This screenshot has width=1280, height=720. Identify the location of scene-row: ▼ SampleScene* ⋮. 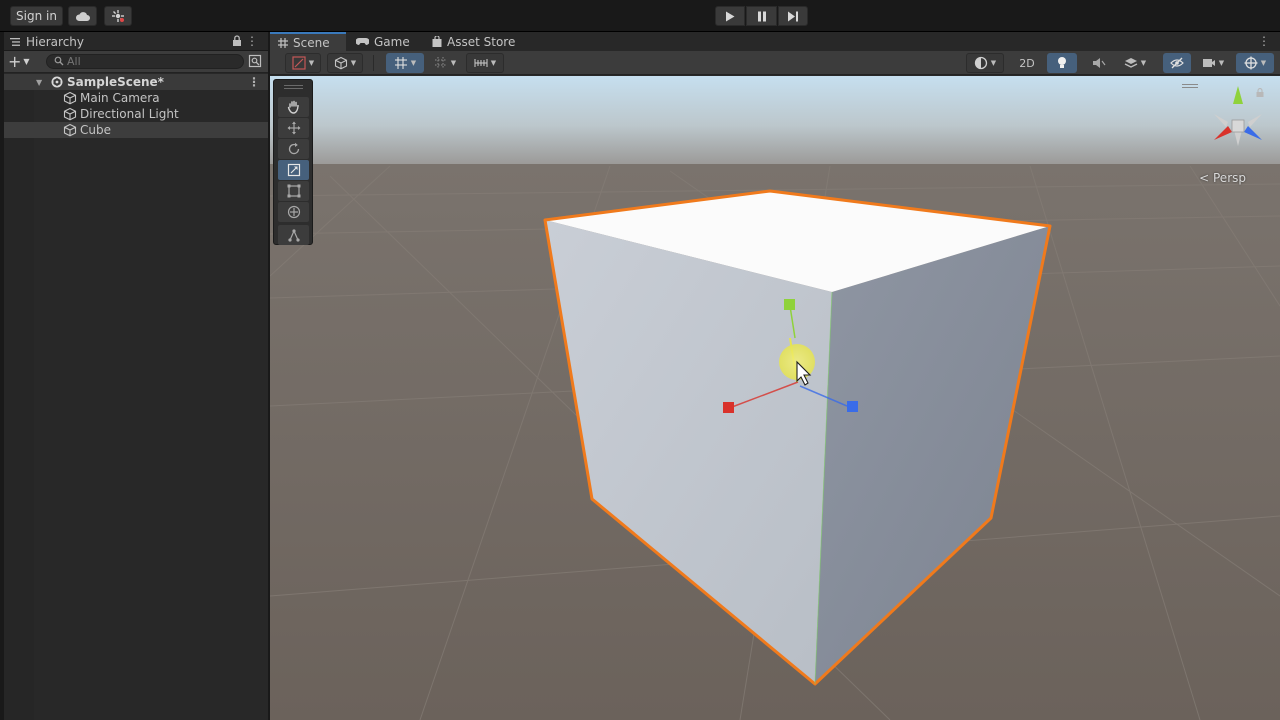
(136, 82).